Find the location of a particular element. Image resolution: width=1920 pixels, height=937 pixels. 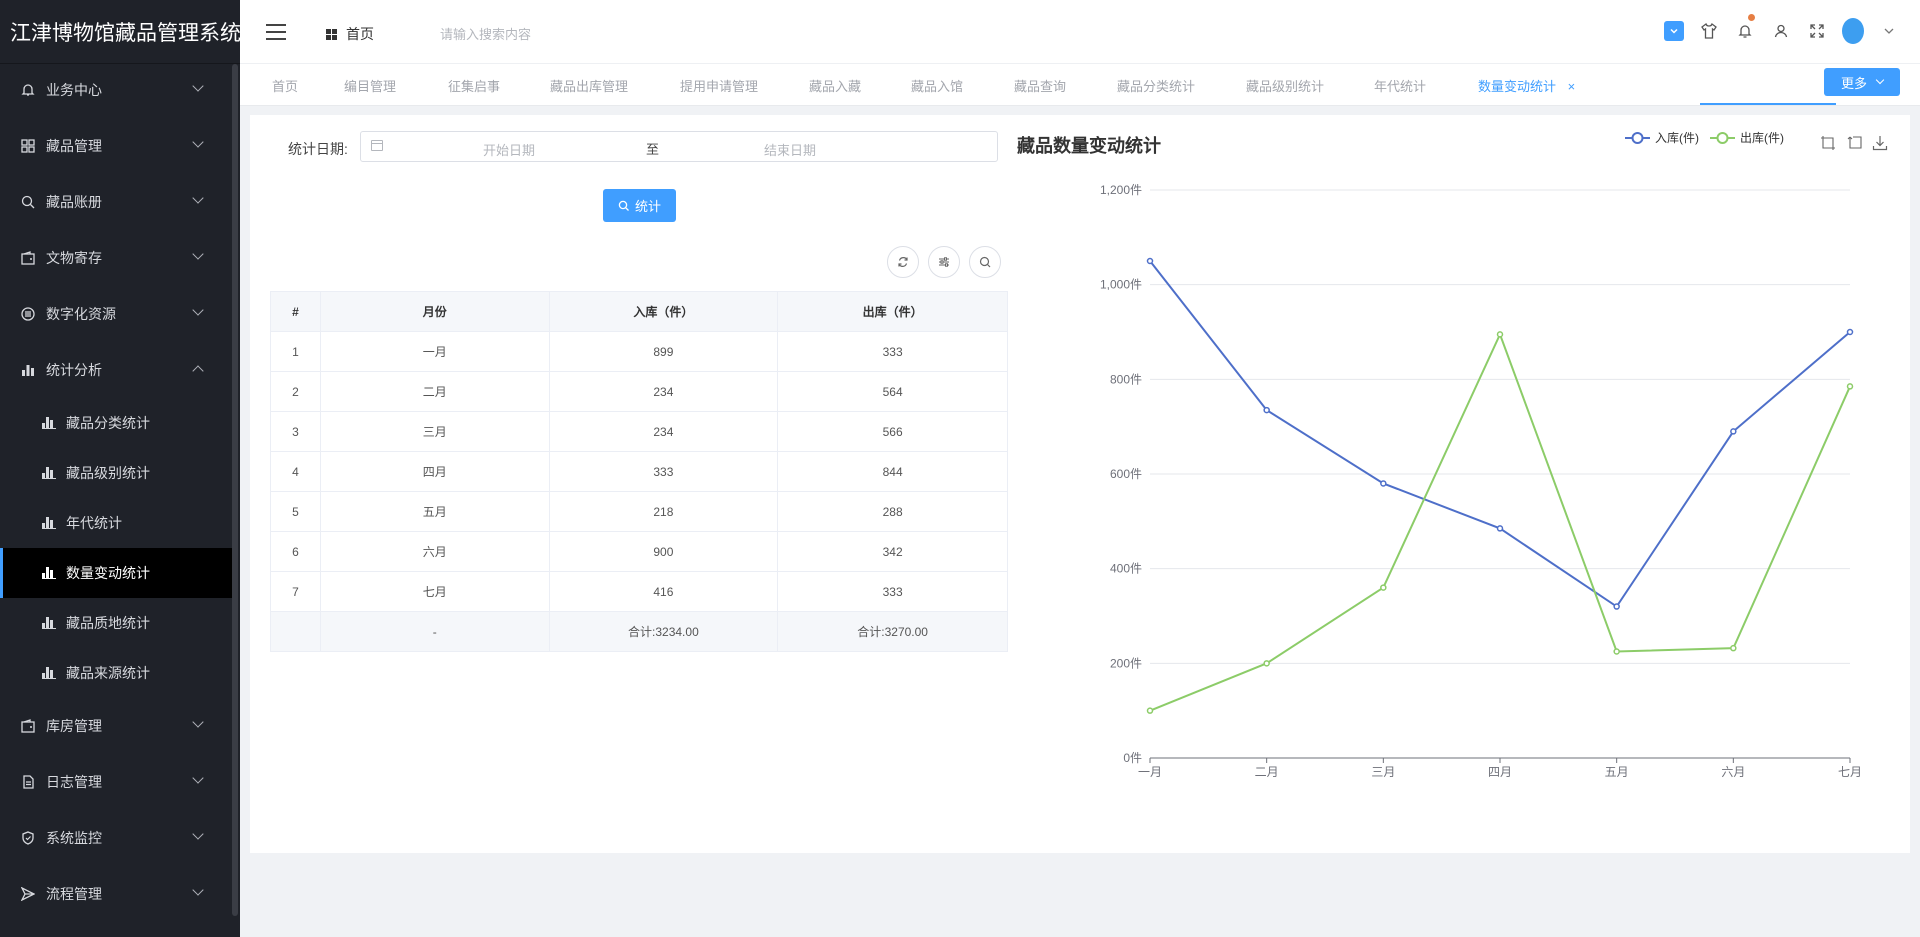

bell-icon is located at coordinates (1745, 28).